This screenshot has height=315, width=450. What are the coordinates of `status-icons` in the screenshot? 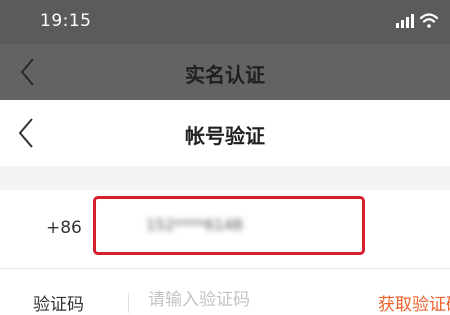 It's located at (417, 20).